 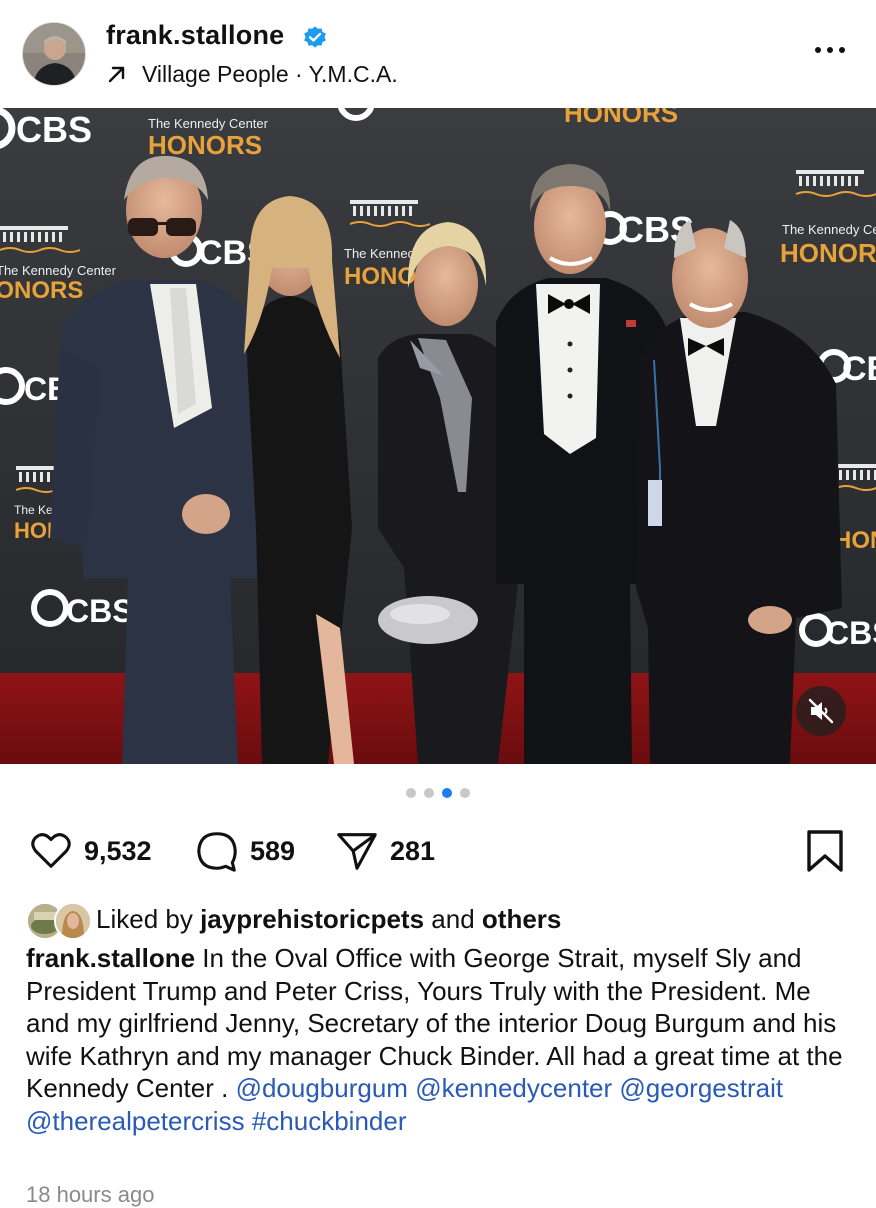 What do you see at coordinates (322, 1088) in the screenshot?
I see `caption-tag: @dougburgum` at bounding box center [322, 1088].